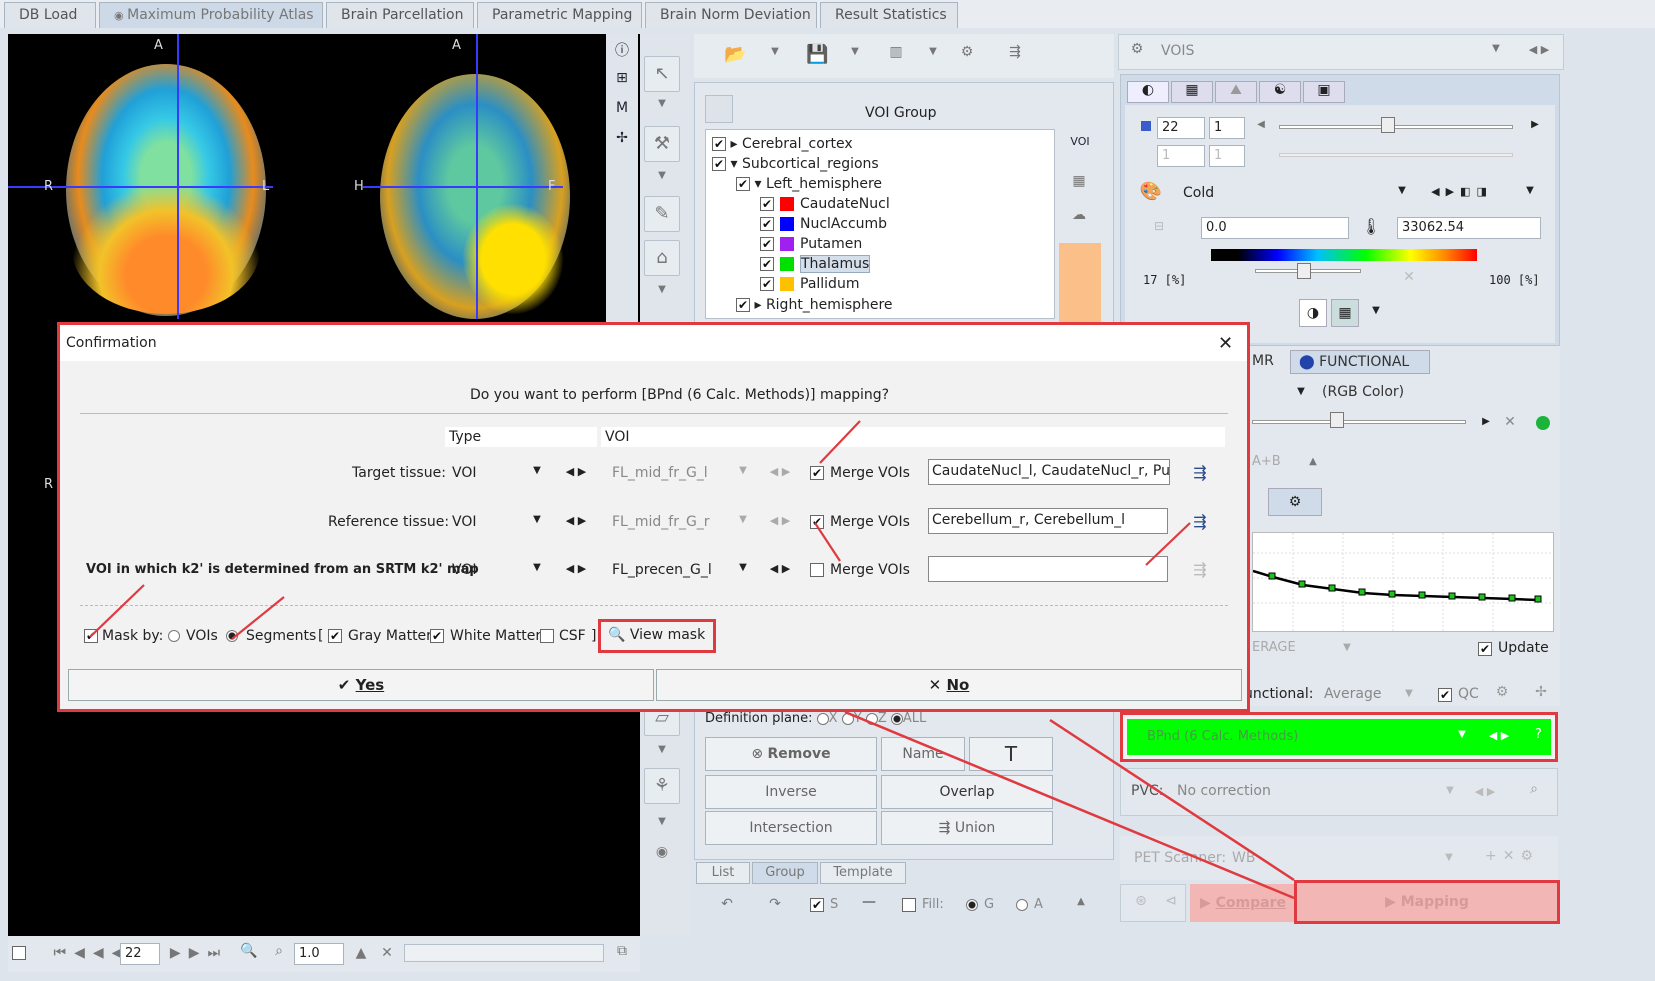  What do you see at coordinates (117, 611) in the screenshot?
I see `arrow-mask-by` at bounding box center [117, 611].